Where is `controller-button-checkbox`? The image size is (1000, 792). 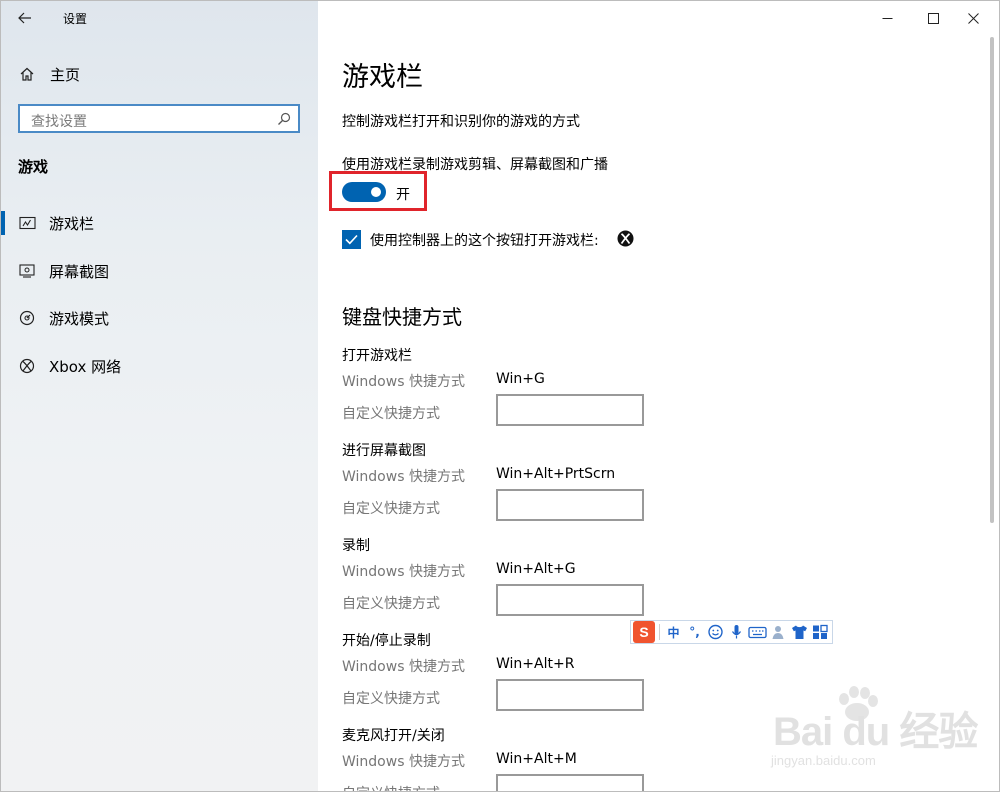 controller-button-checkbox is located at coordinates (351, 239).